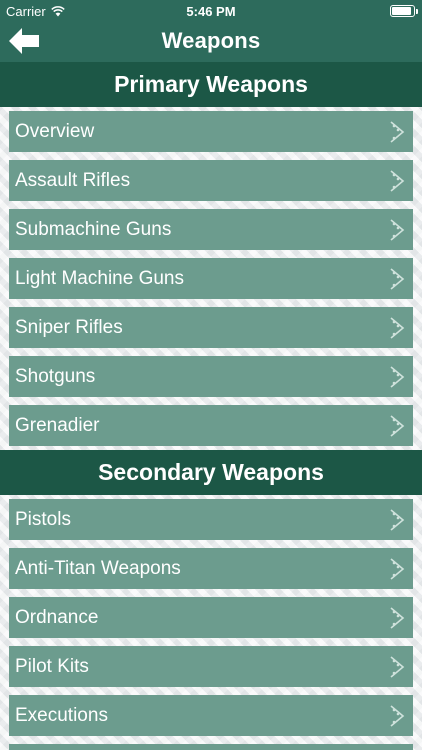  I want to click on list-item-assault-rifles: Assault Rifles, so click(211, 180).